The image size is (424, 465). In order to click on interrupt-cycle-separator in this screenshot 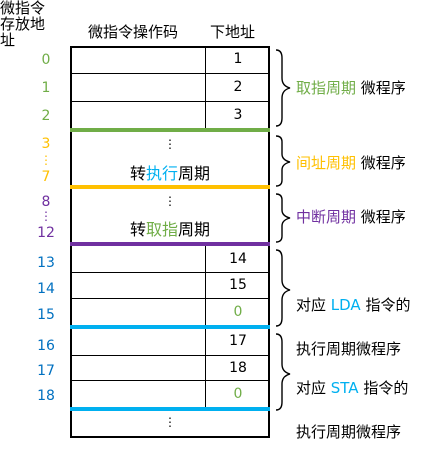, I will do `click(170, 244)`.